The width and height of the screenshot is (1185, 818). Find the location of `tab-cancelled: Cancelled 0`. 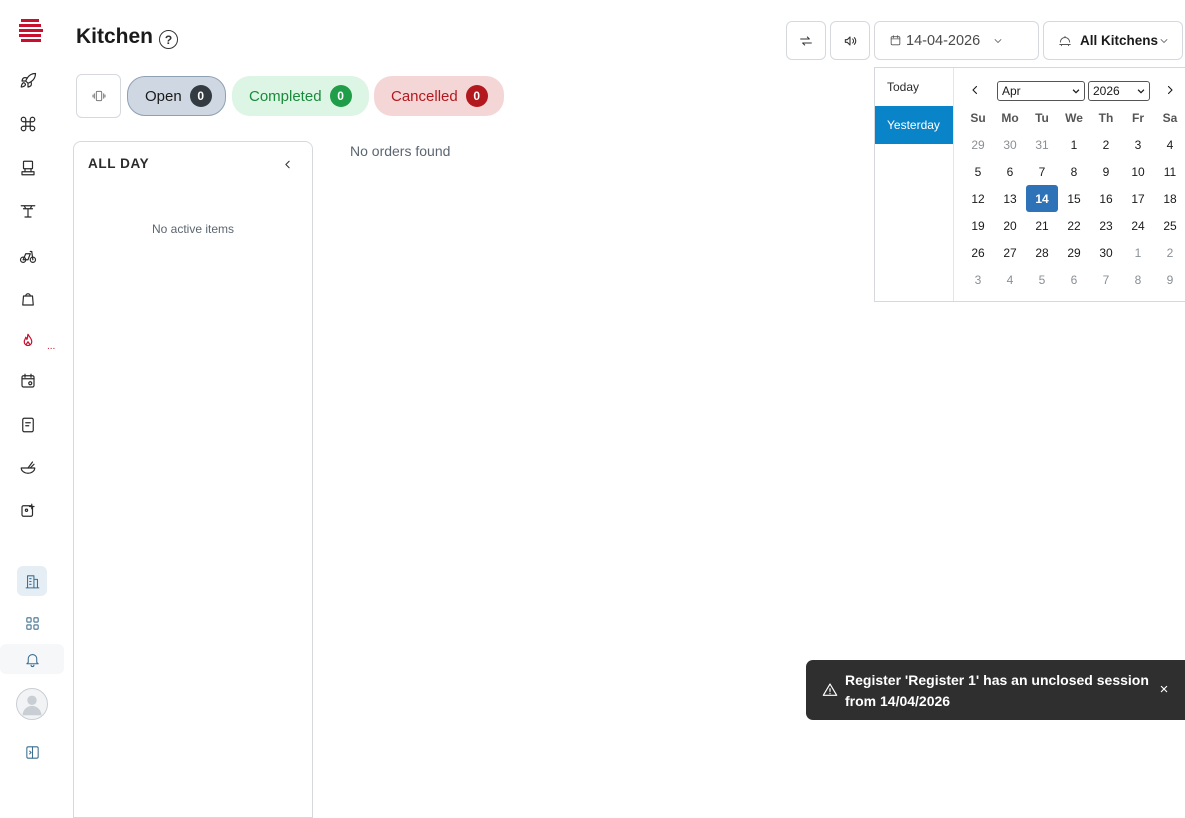

tab-cancelled: Cancelled 0 is located at coordinates (439, 96).